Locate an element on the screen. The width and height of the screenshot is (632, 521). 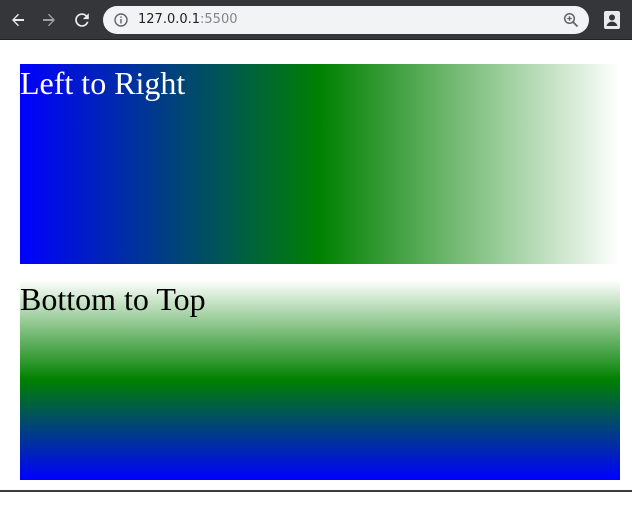
url-port: :5500 is located at coordinates (219, 19).